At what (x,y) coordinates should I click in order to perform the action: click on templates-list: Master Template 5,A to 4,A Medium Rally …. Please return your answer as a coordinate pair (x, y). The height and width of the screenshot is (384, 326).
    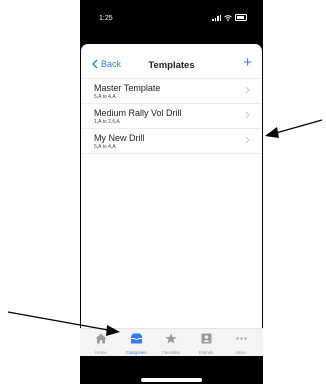
    Looking at the image, I should click on (171, 116).